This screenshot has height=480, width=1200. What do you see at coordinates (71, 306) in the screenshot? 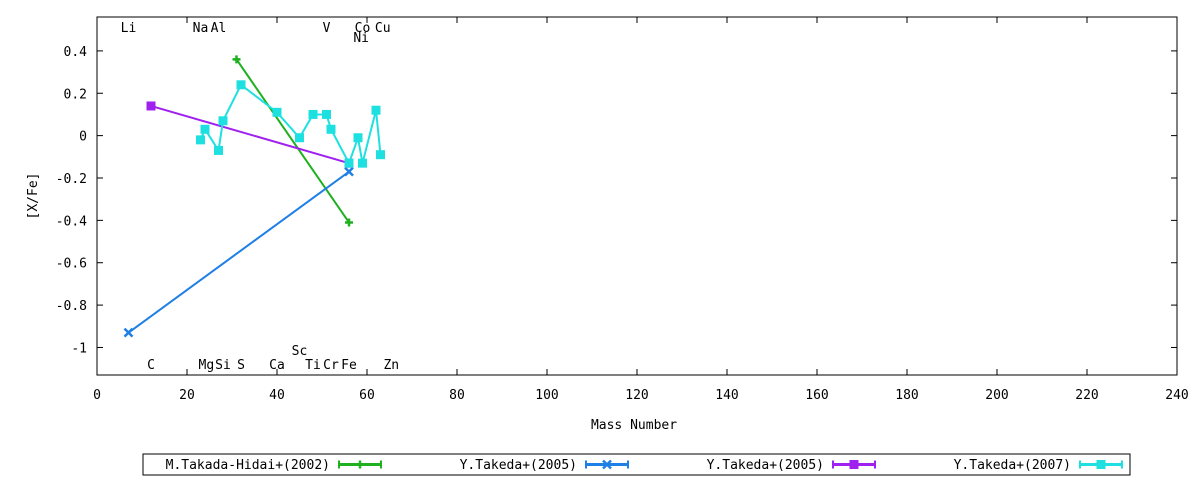
I see `y-tick-label: -0.8` at bounding box center [71, 306].